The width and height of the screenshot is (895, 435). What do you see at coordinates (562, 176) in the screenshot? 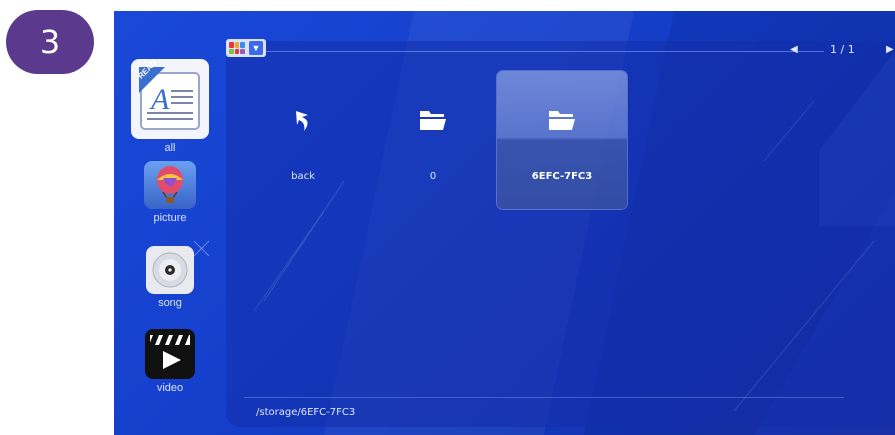
I see `file-item-label: 6EFC-7FC3` at bounding box center [562, 176].